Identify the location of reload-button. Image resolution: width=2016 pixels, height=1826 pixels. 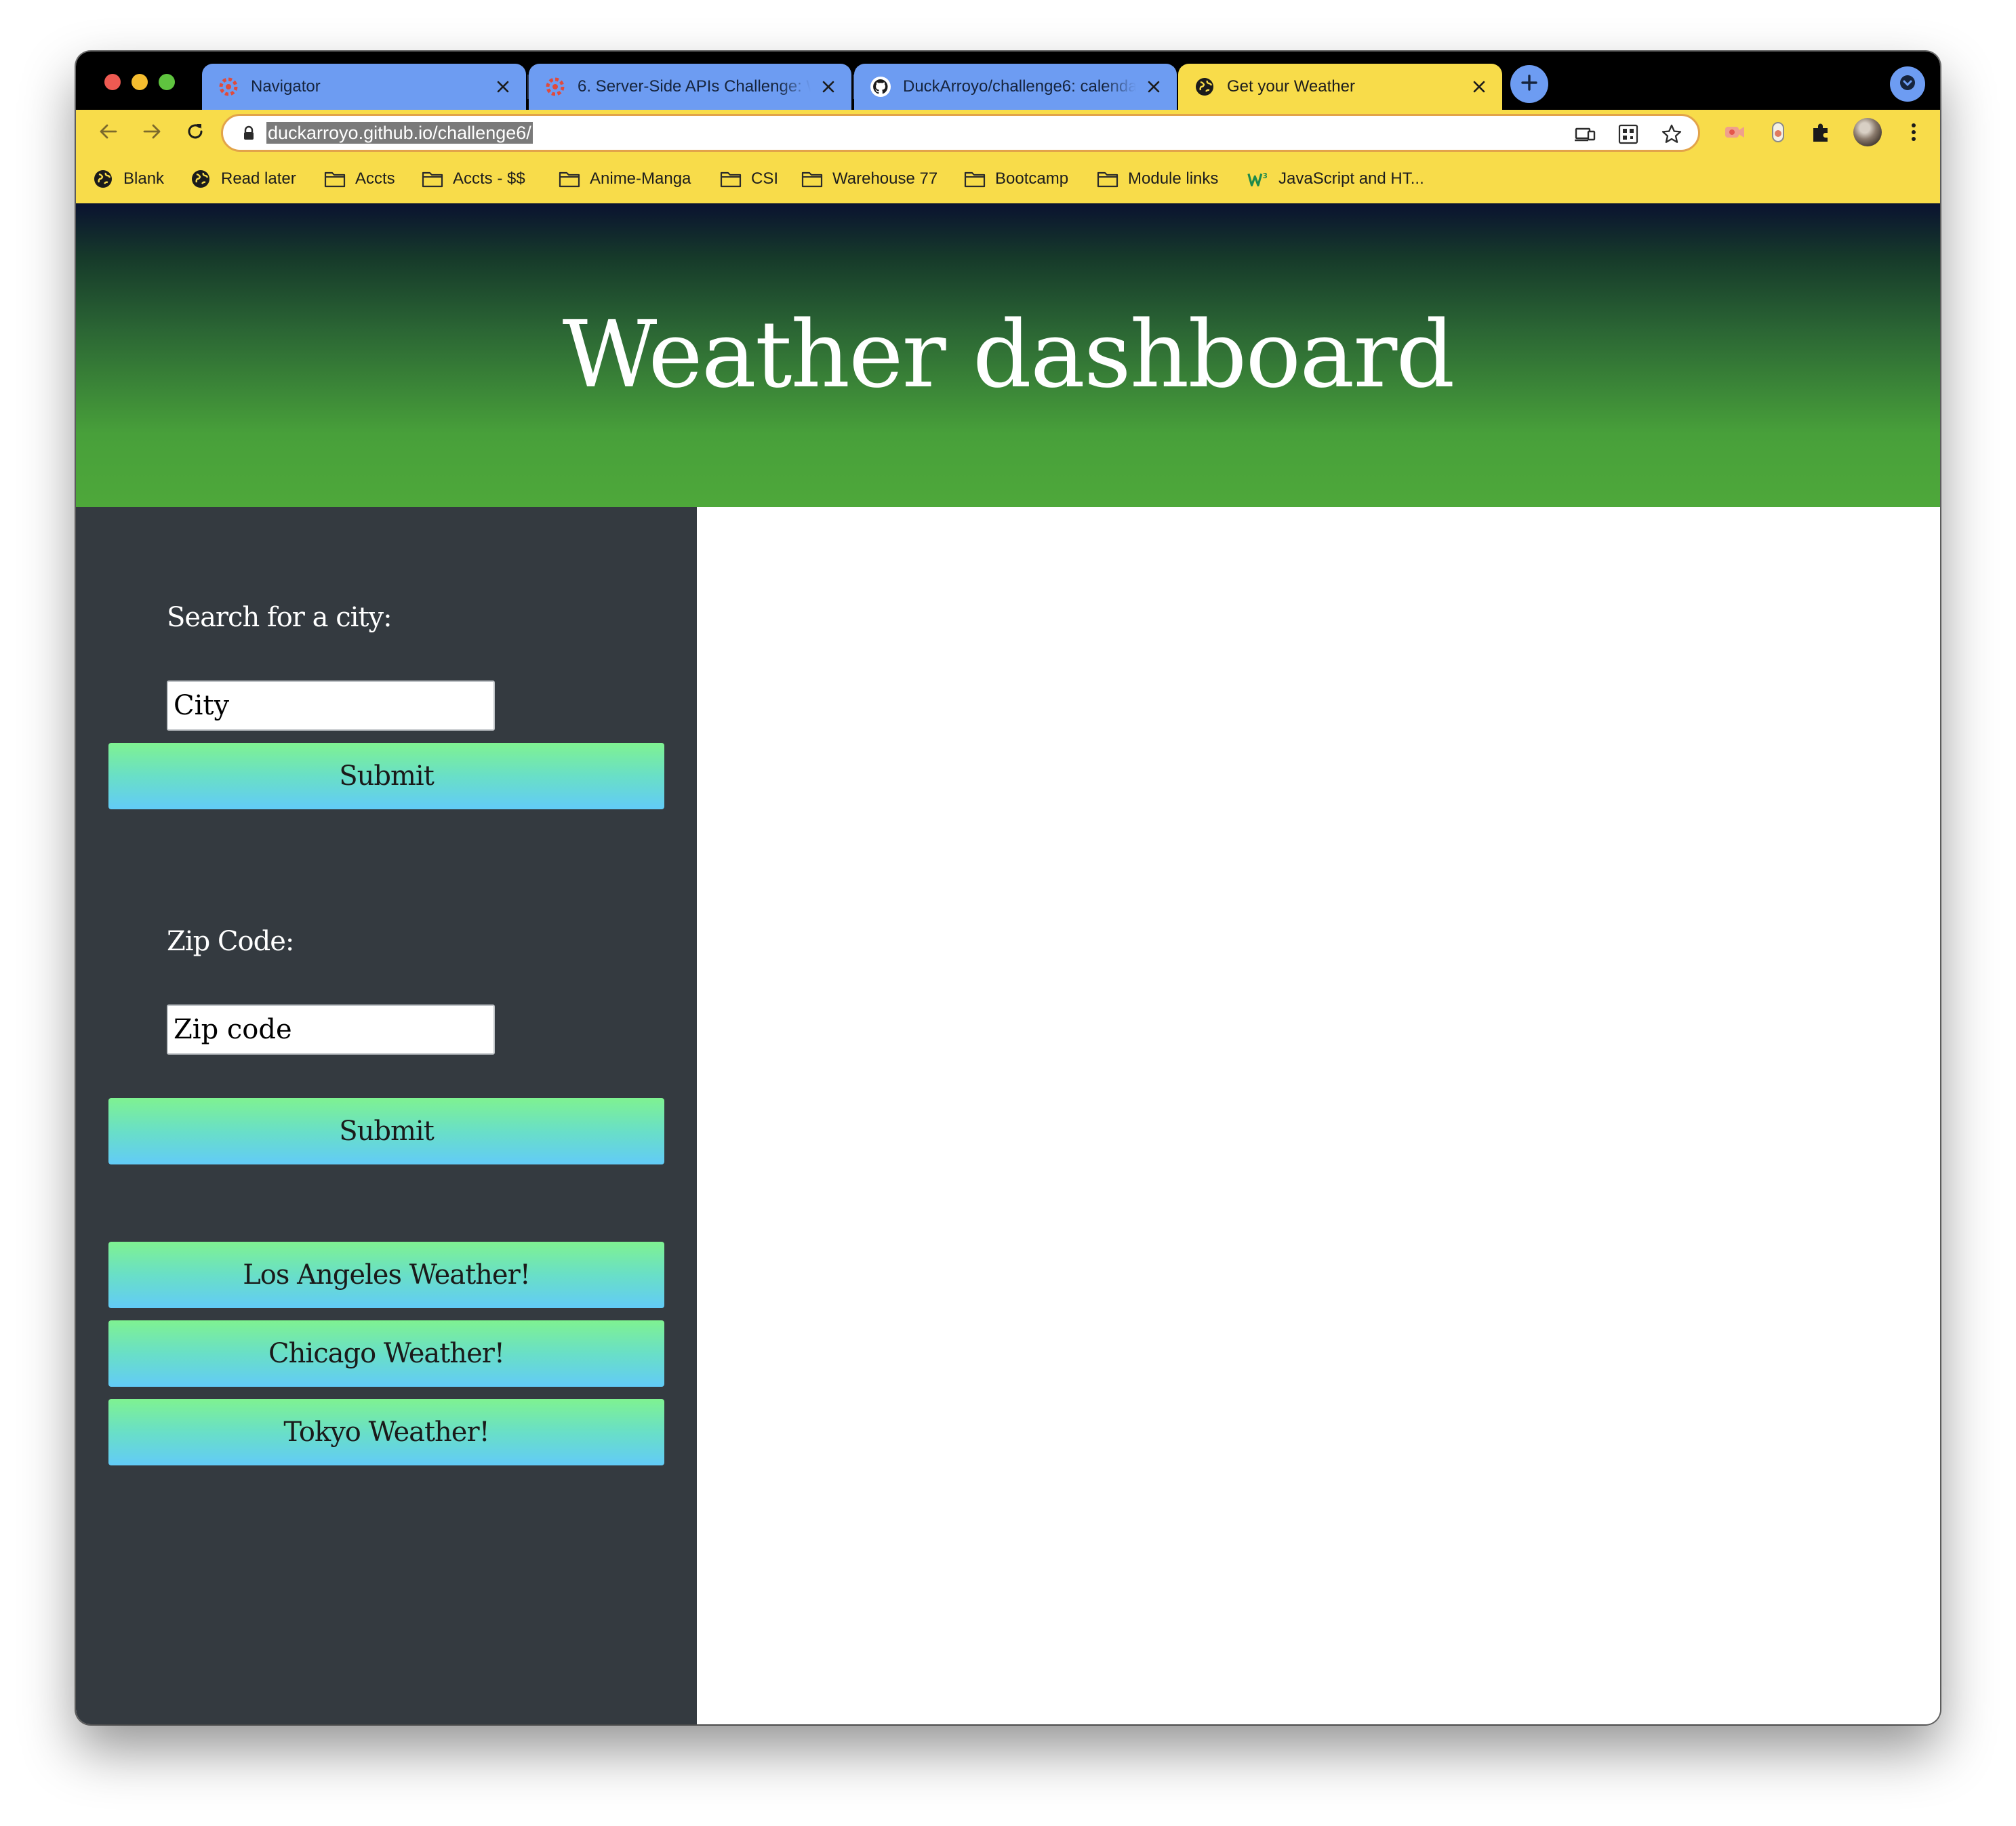
(195, 132).